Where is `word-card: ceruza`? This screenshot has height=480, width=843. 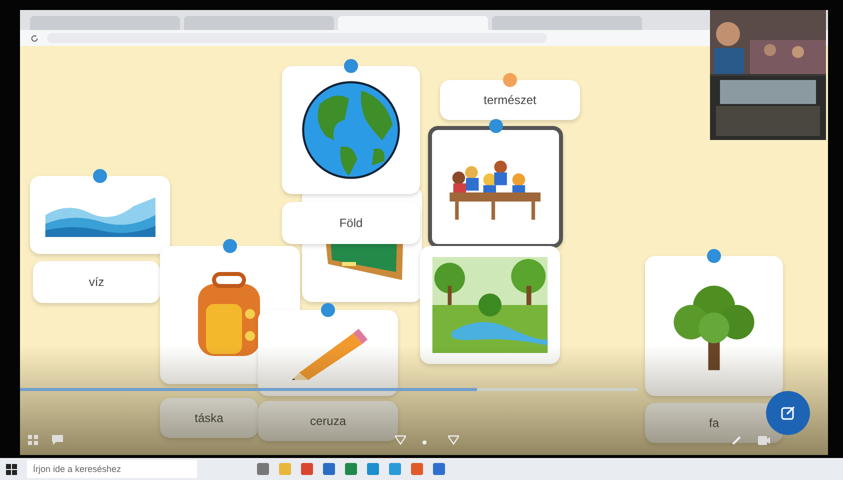
word-card: ceruza is located at coordinates (328, 421).